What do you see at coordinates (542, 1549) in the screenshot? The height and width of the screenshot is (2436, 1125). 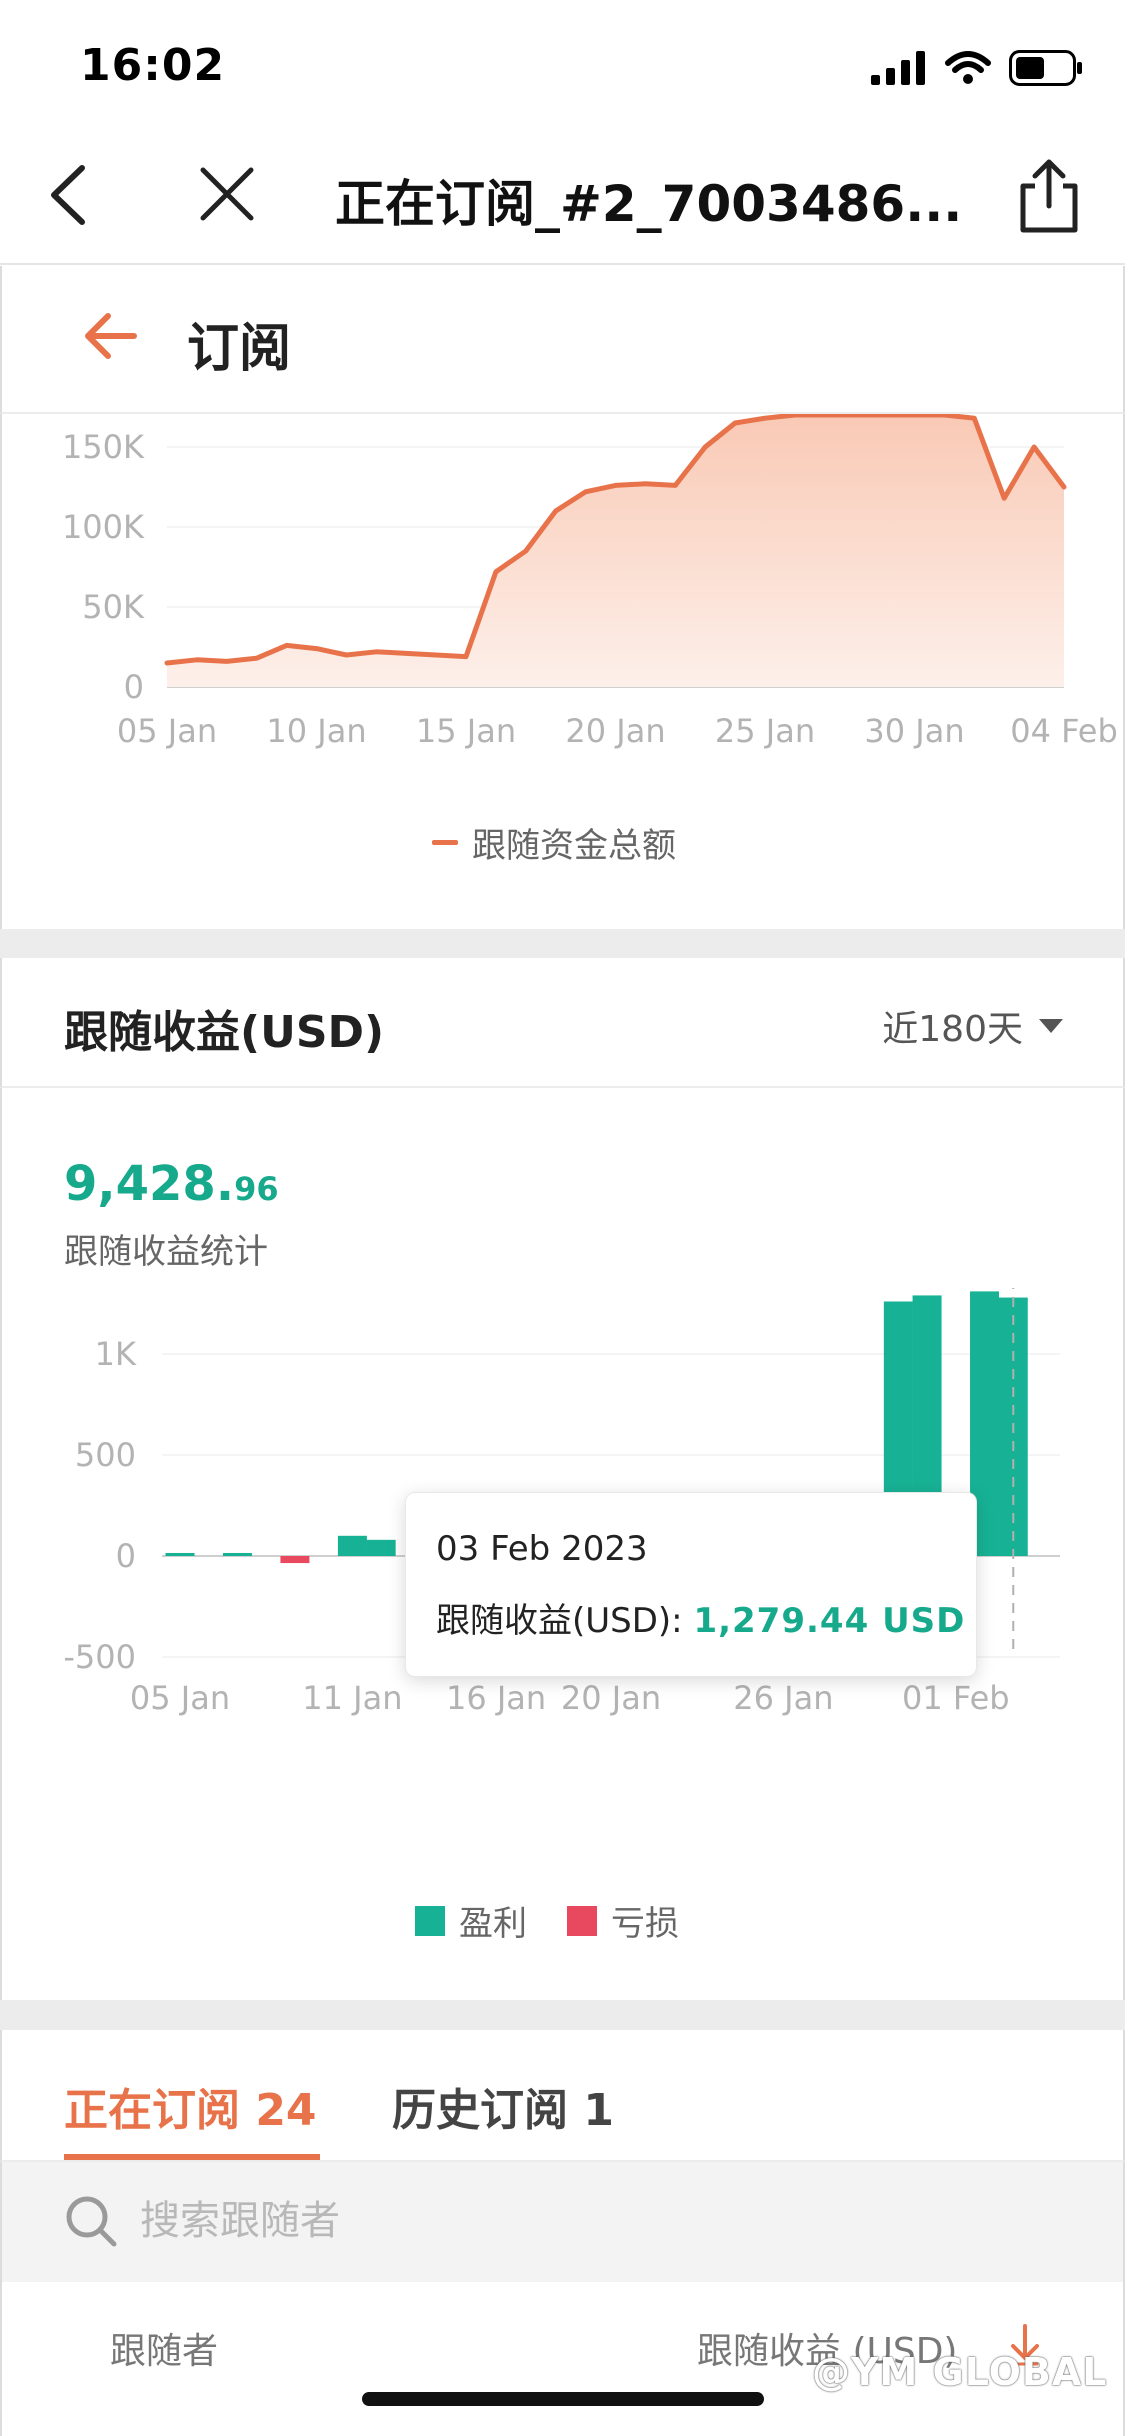 I see `tooltip-date: 03 Feb 2023` at bounding box center [542, 1549].